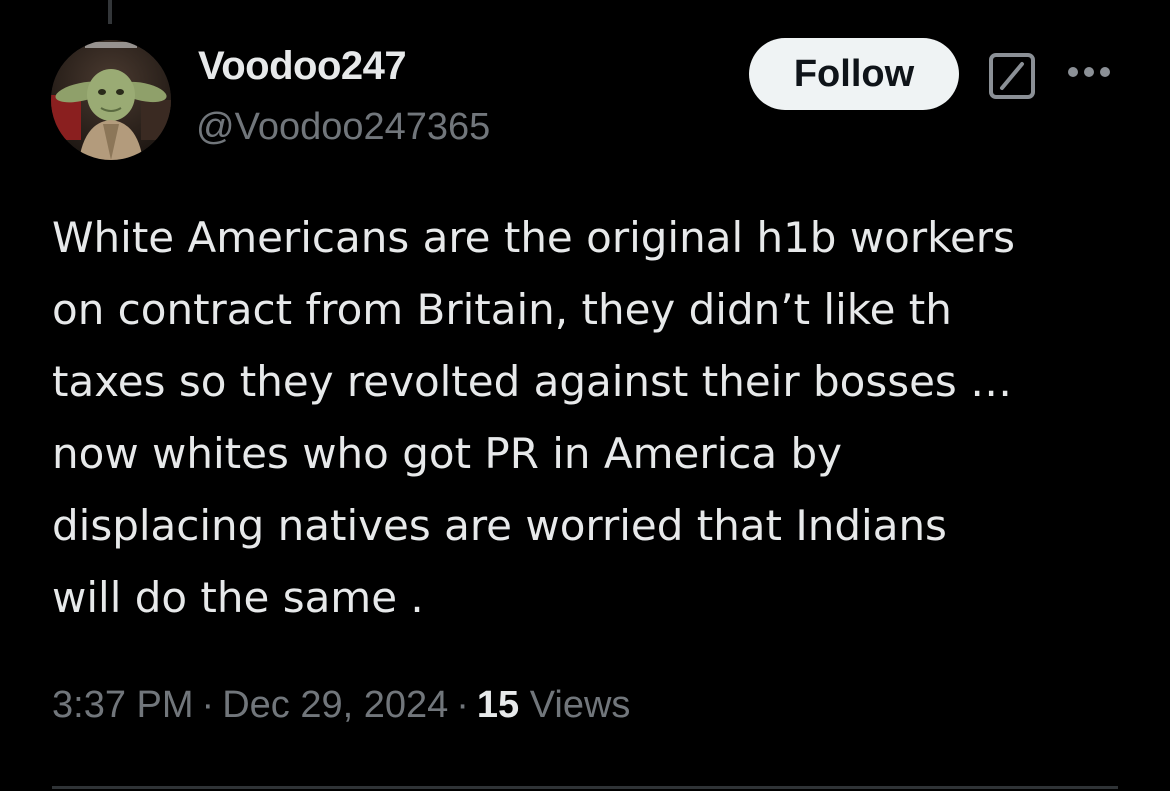 This screenshot has width=1170, height=791. Describe the element at coordinates (498, 705) in the screenshot. I see `views-count: 15` at that location.